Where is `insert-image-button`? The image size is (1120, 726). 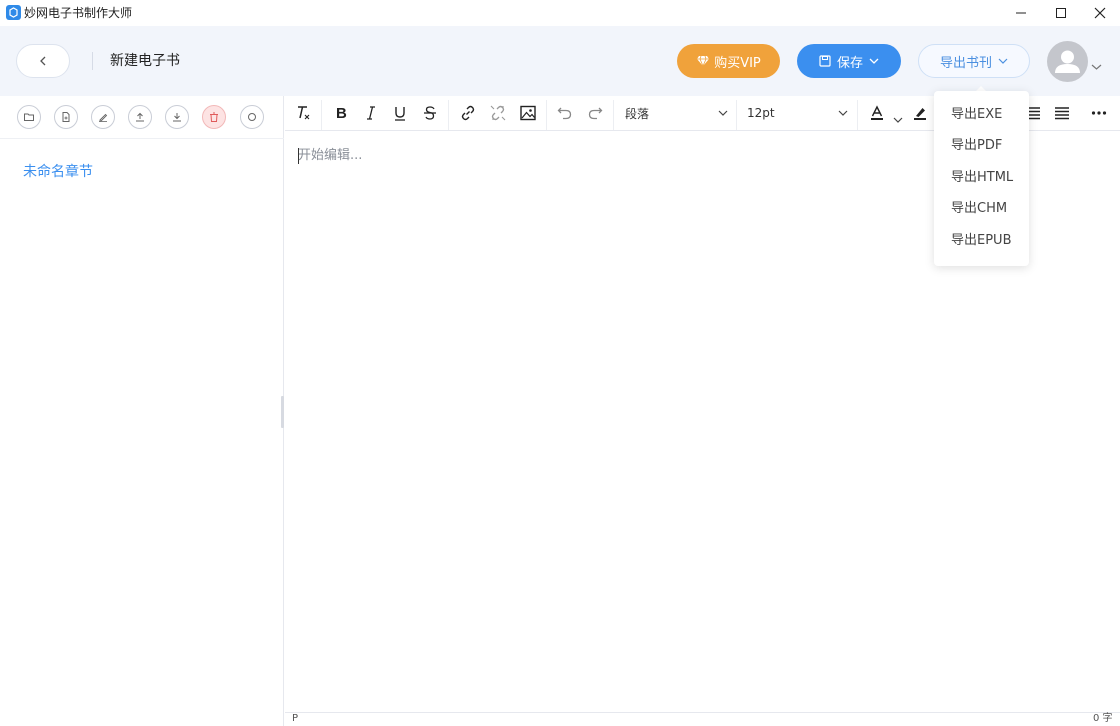
insert-image-button is located at coordinates (528, 113).